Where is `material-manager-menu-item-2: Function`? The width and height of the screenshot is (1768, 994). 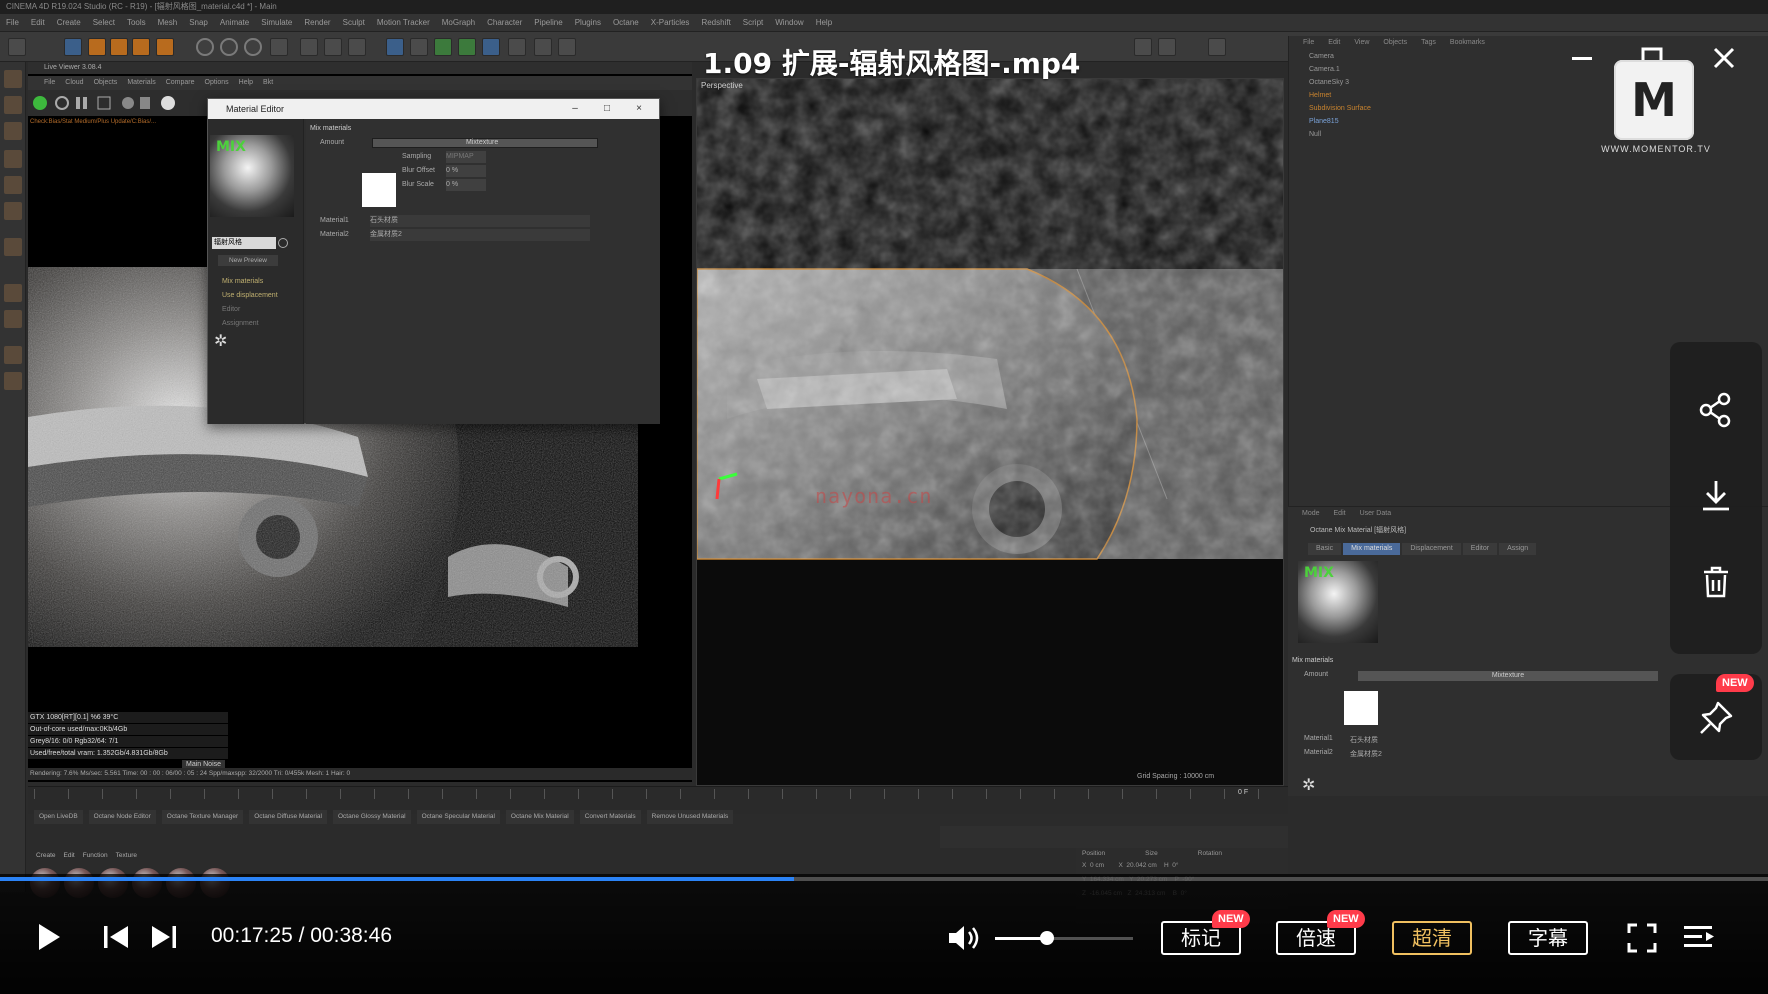
material-manager-menu-item-2: Function is located at coordinates (95, 855).